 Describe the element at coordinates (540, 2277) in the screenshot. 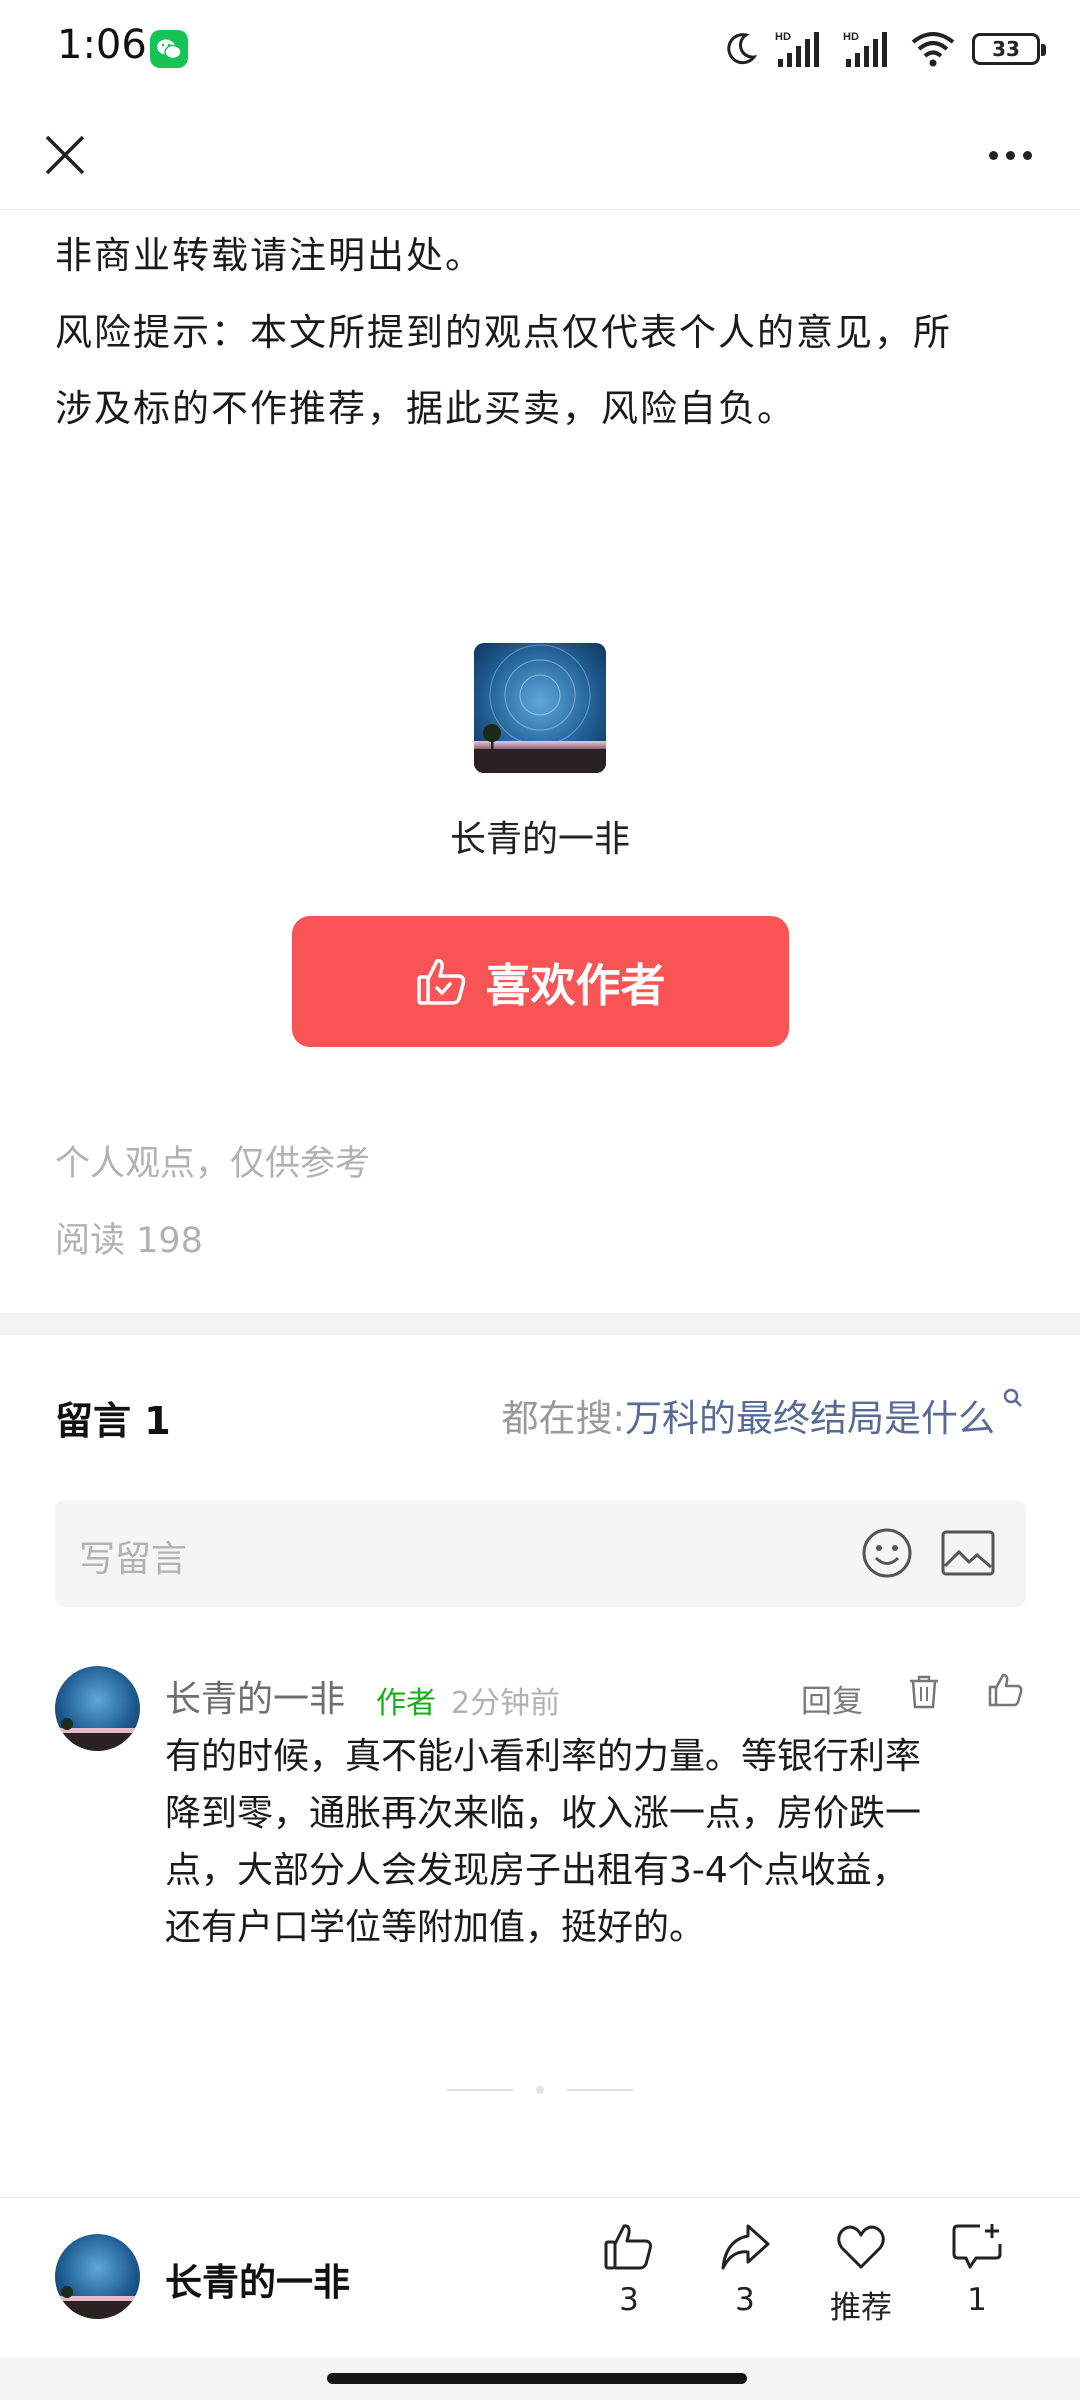

I see `bottom-action-bar: 长青的一非 3 3 推荐 1` at that location.